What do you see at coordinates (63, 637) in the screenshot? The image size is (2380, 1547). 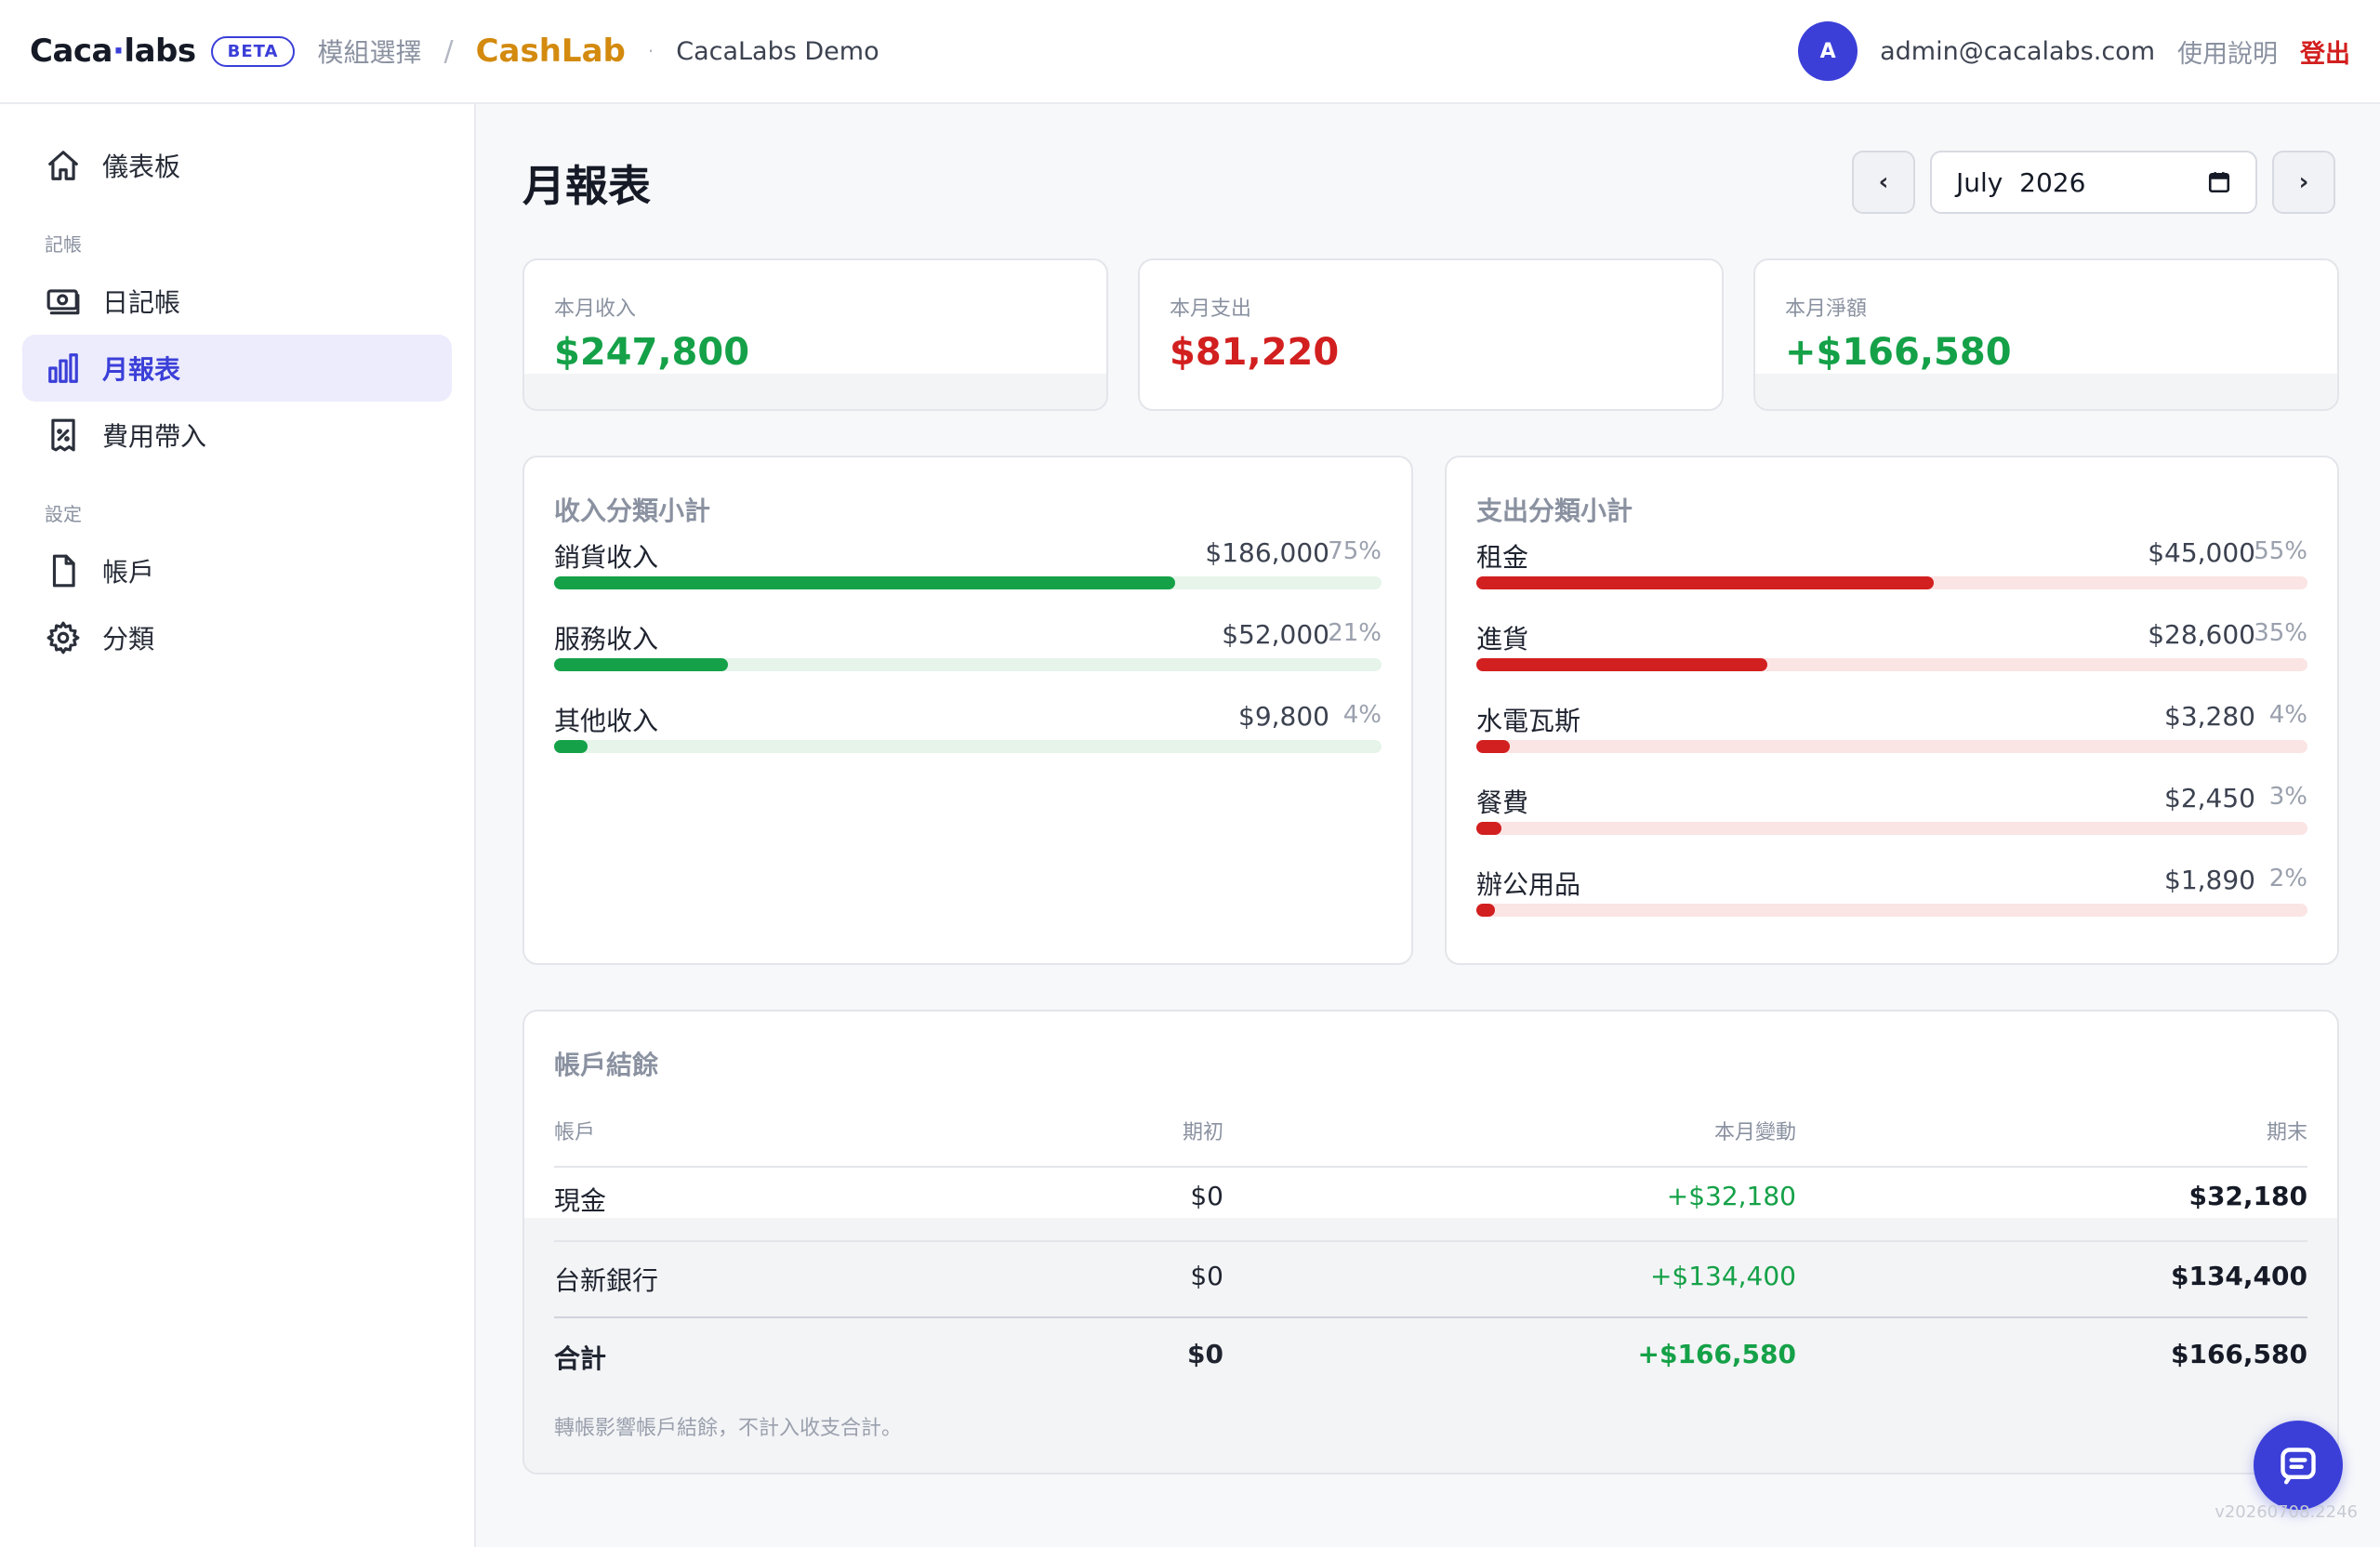 I see `gear-icon` at bounding box center [63, 637].